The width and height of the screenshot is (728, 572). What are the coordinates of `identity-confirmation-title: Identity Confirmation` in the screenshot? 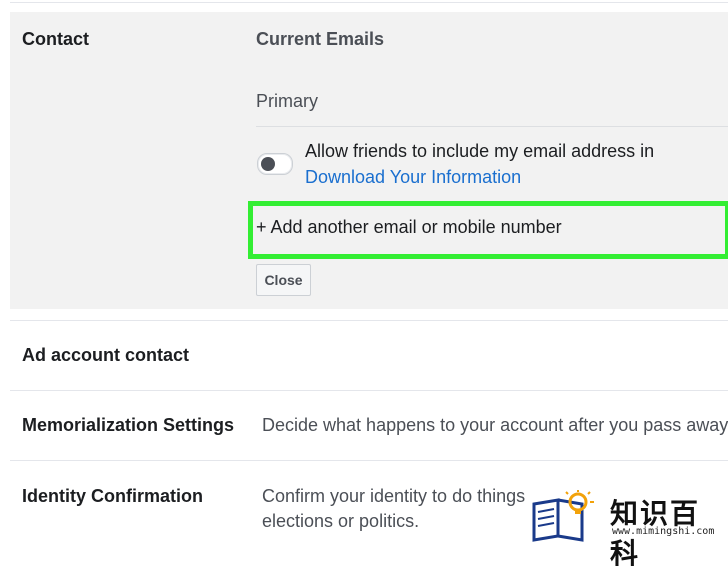 It's located at (112, 496).